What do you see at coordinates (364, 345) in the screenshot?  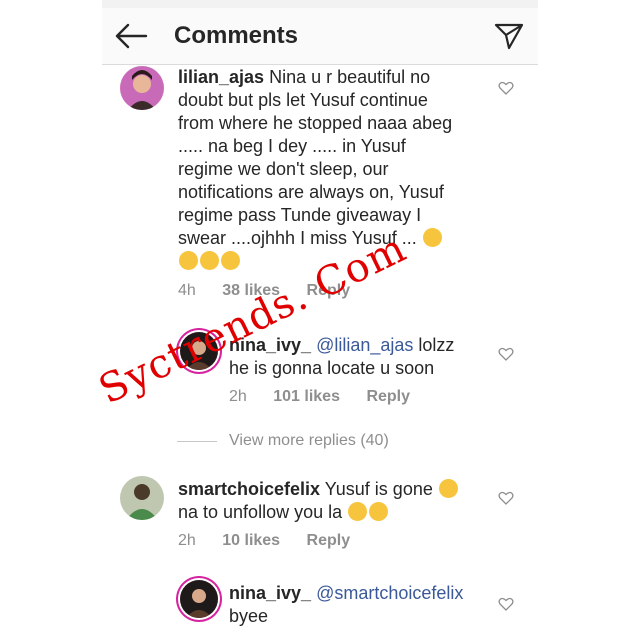 I see `mention-link: @lilian_ajas` at bounding box center [364, 345].